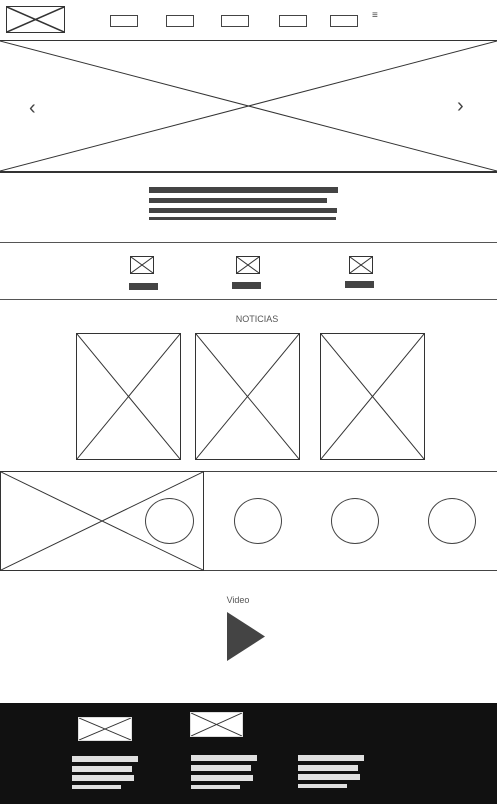 This screenshot has width=497, height=804. Describe the element at coordinates (460, 106) in the screenshot. I see `hero-next-arrow: ›` at that location.